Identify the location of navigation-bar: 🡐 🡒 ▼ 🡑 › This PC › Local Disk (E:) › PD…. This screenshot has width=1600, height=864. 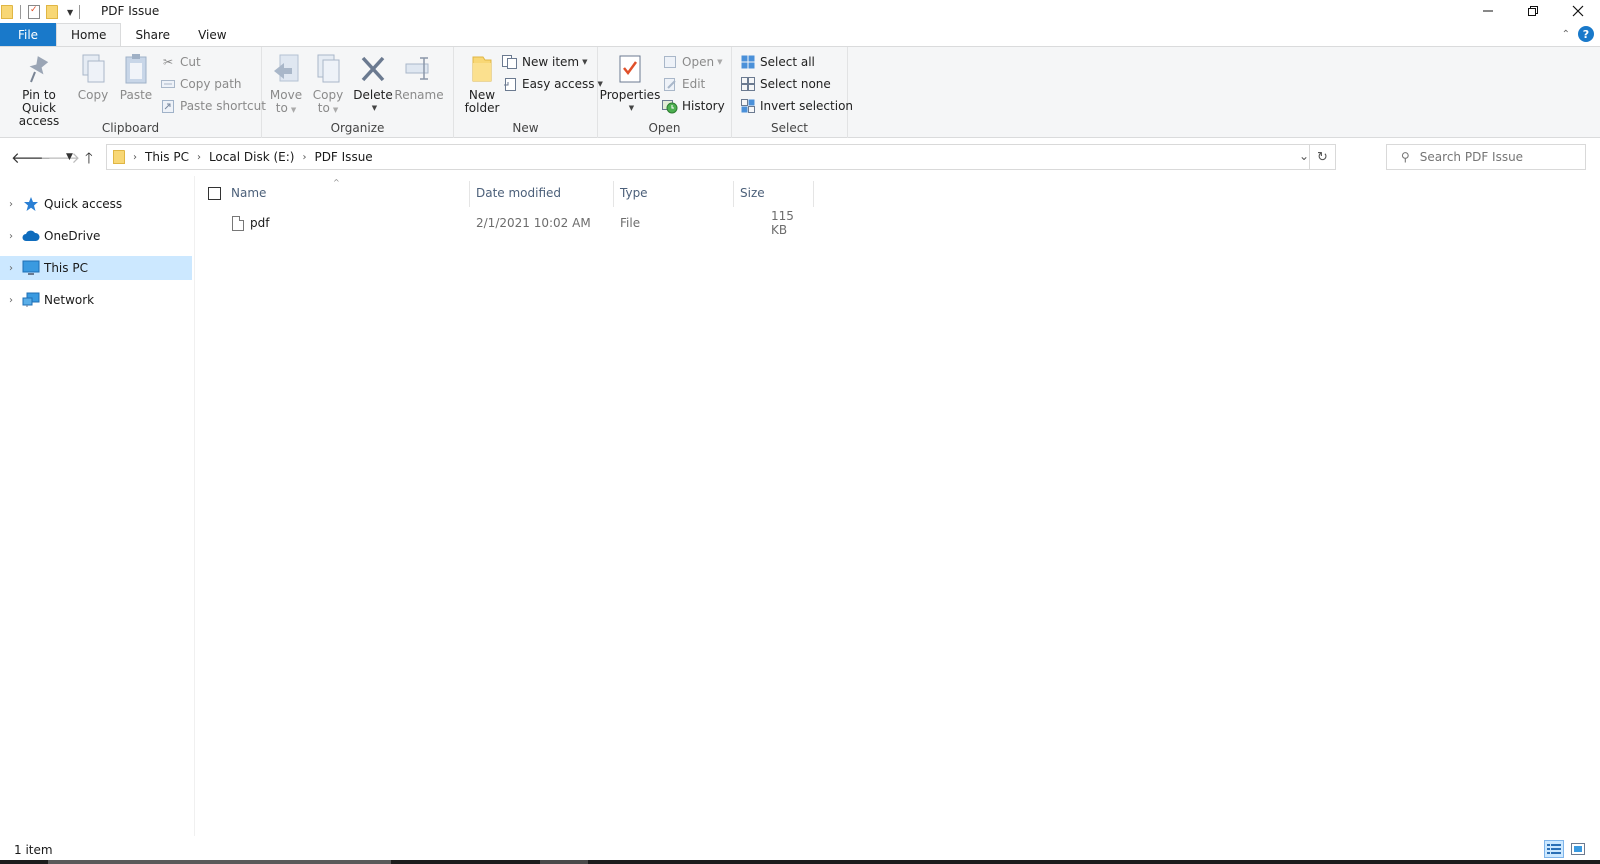
(800, 157).